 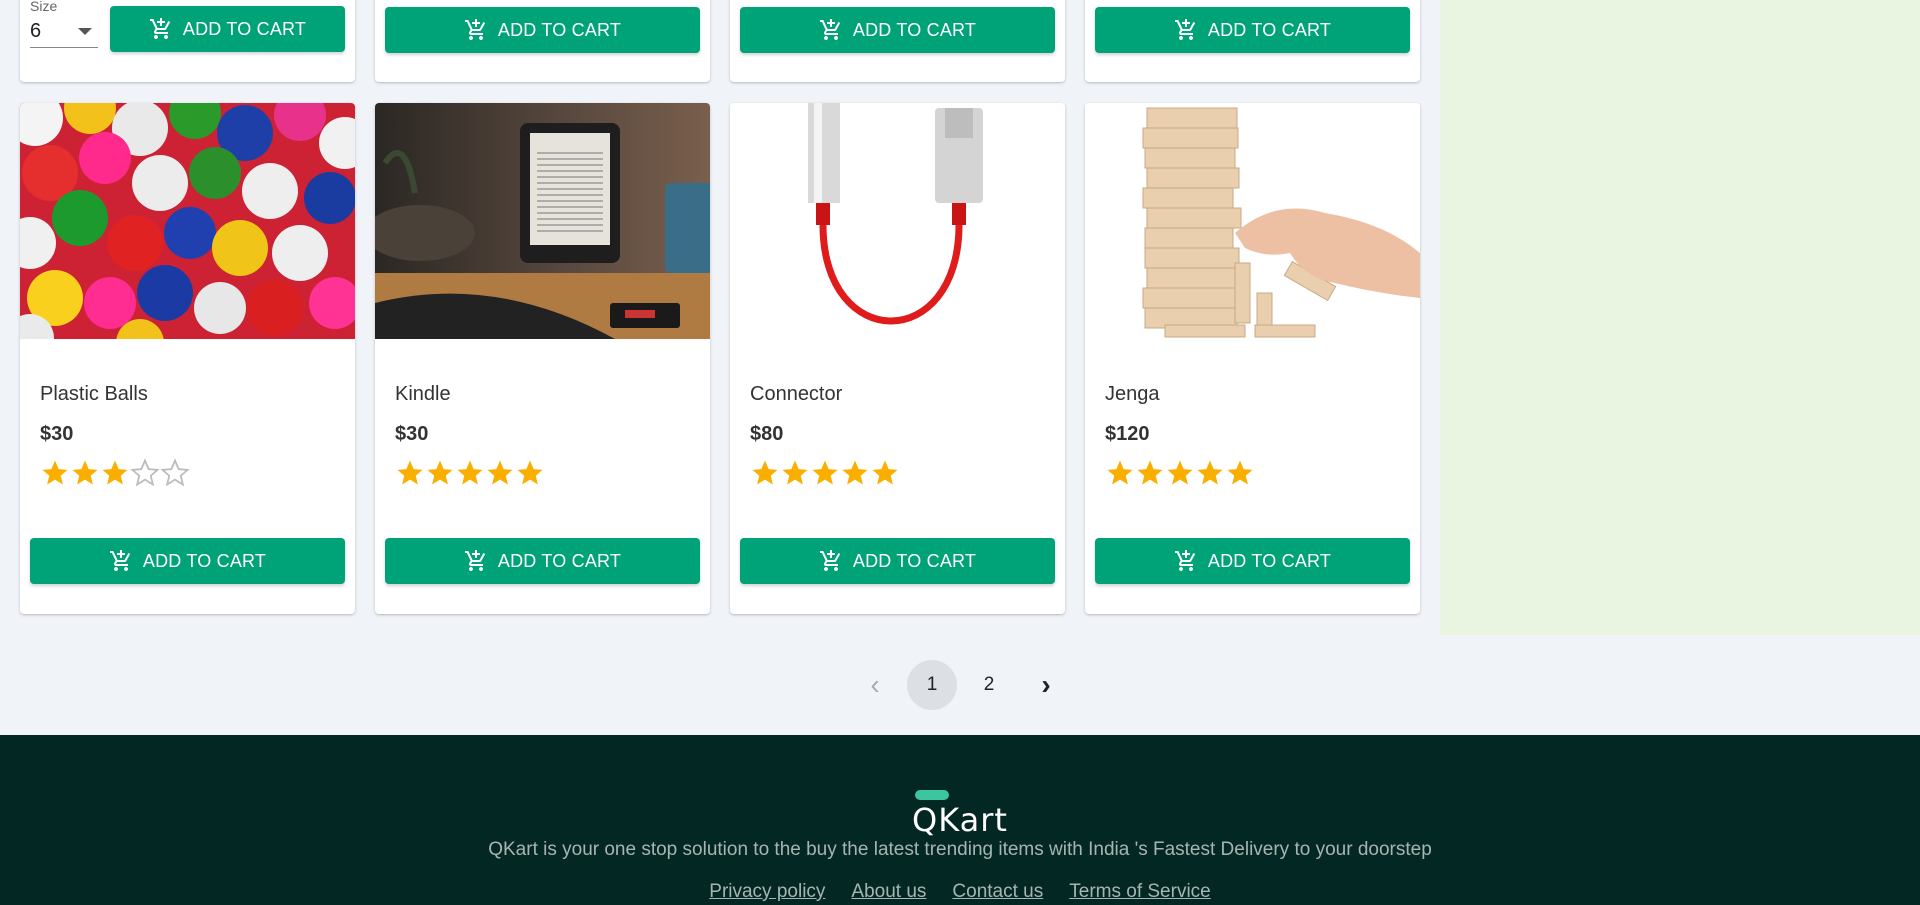 I want to click on chevron-right-icon: ›, so click(x=1046, y=684).